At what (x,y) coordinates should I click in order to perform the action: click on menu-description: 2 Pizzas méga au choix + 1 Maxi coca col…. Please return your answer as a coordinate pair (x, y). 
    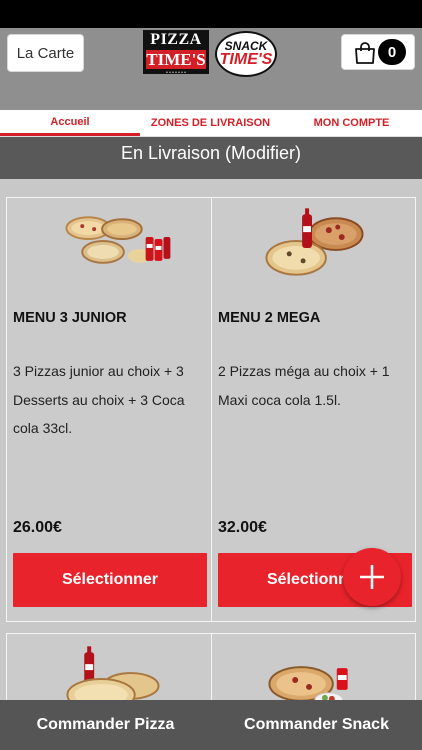
    Looking at the image, I should click on (304, 385).